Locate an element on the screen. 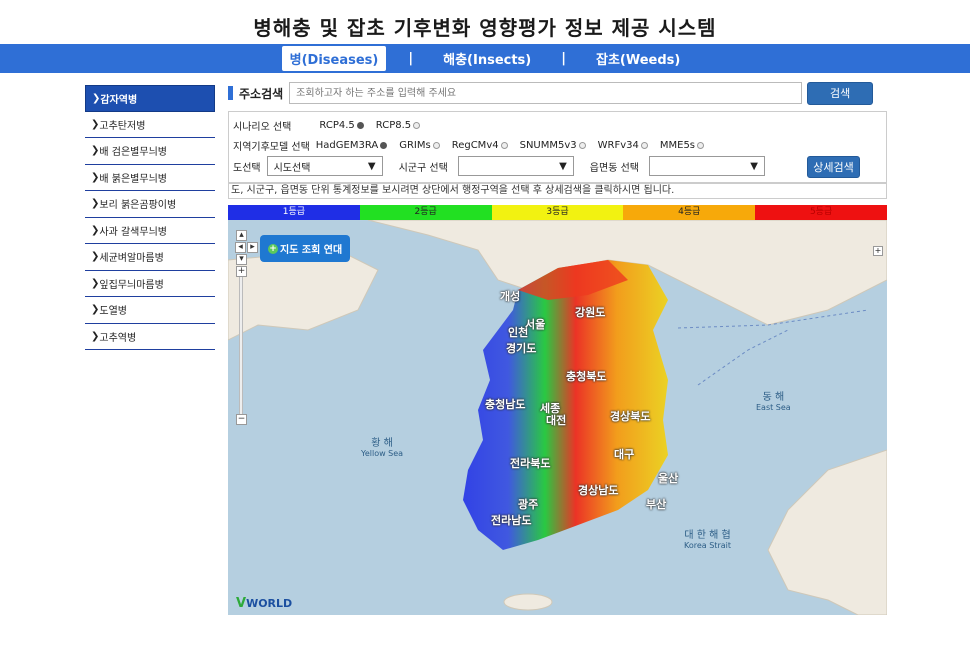  town-select: ▼ is located at coordinates (706, 166).